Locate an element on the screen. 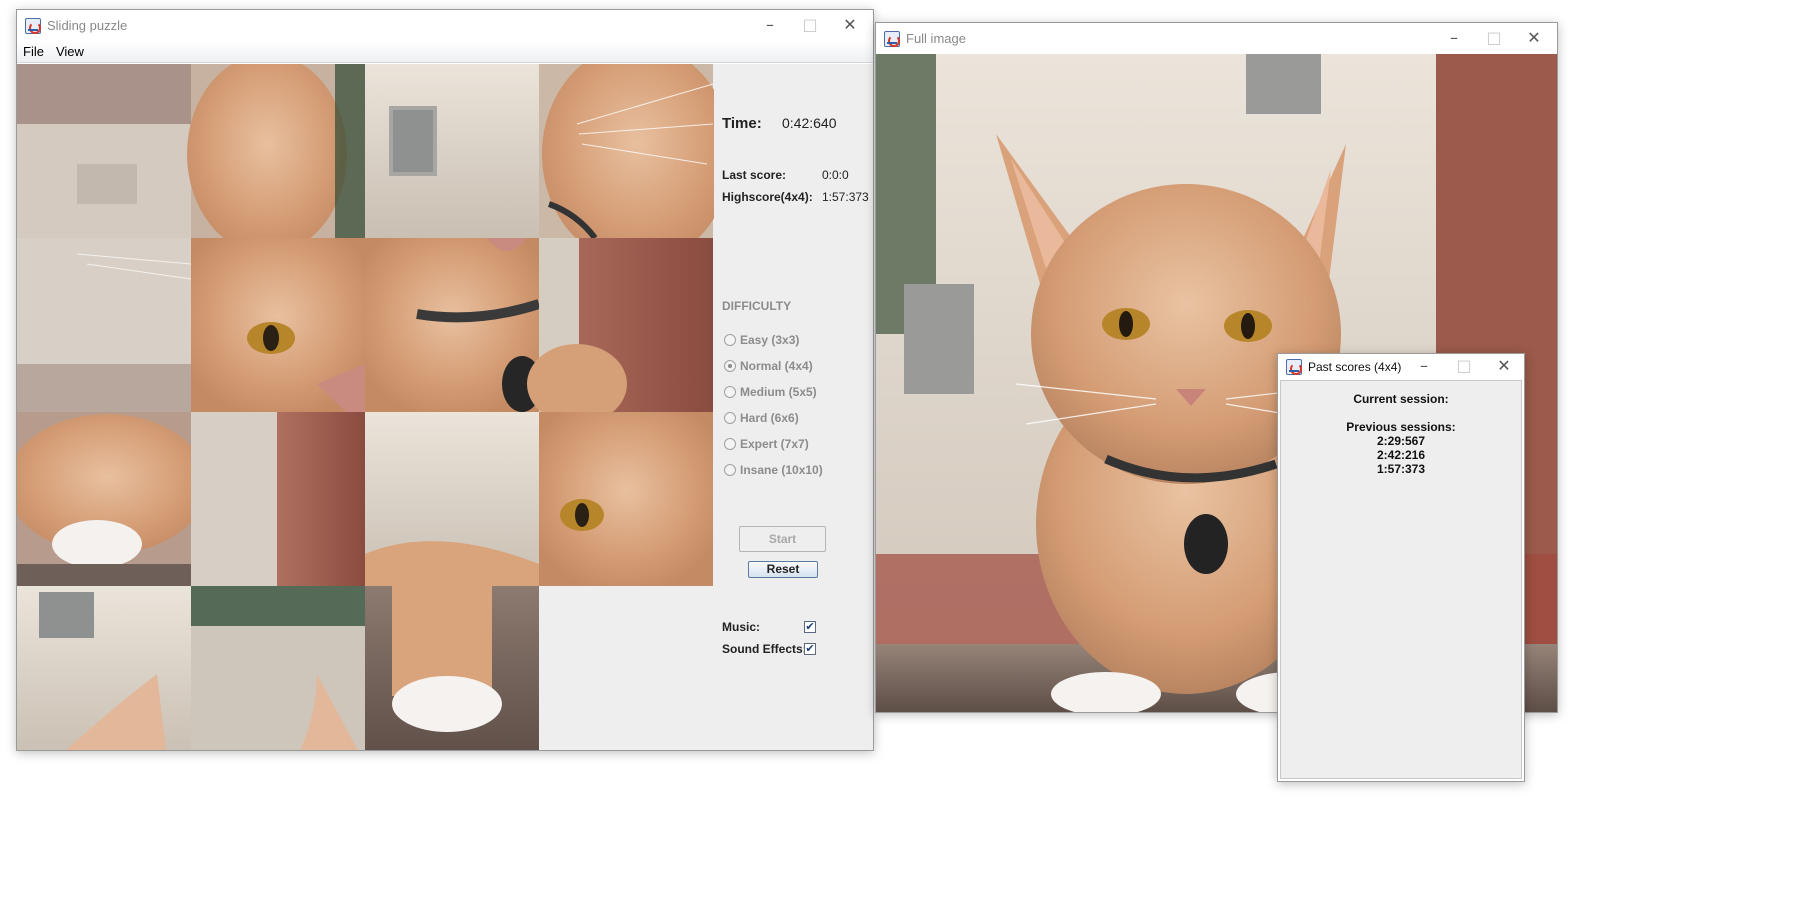 This screenshot has height=914, width=1802. start-button: Start is located at coordinates (782, 539).